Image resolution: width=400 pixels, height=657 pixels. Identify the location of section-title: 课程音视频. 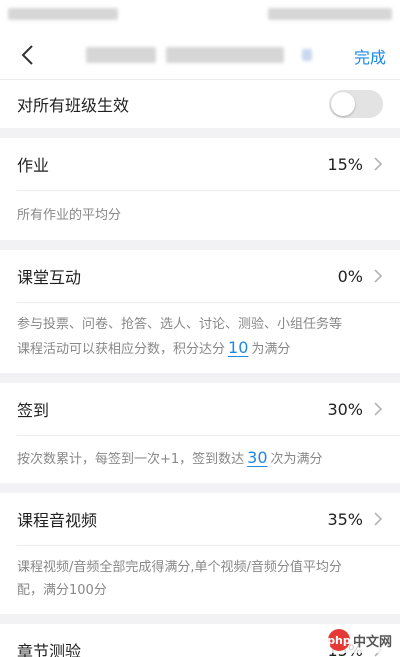
(57, 520).